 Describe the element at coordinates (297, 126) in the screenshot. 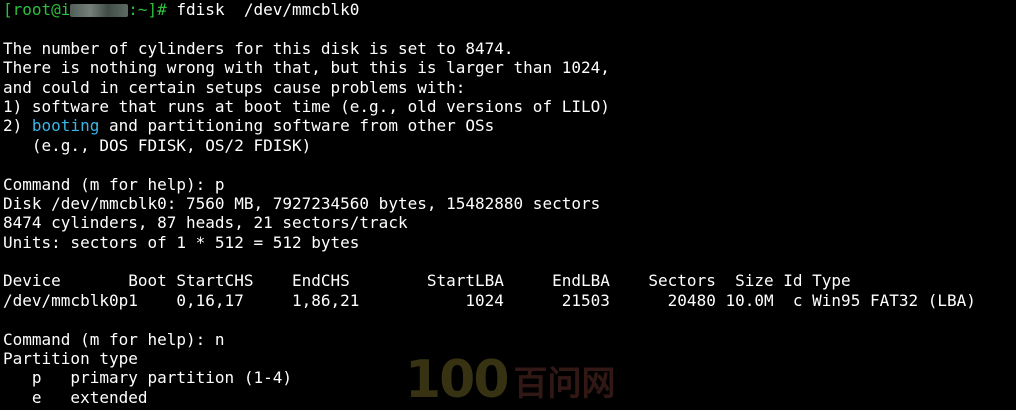

I see `warning-line-rest: and partitioning software from other OSs` at that location.